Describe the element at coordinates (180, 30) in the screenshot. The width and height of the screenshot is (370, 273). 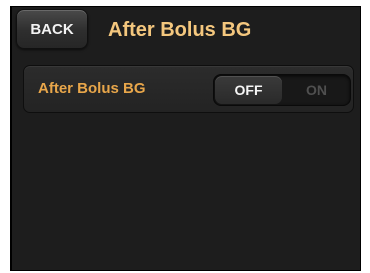
I see `page-title: After Bolus BG` at that location.